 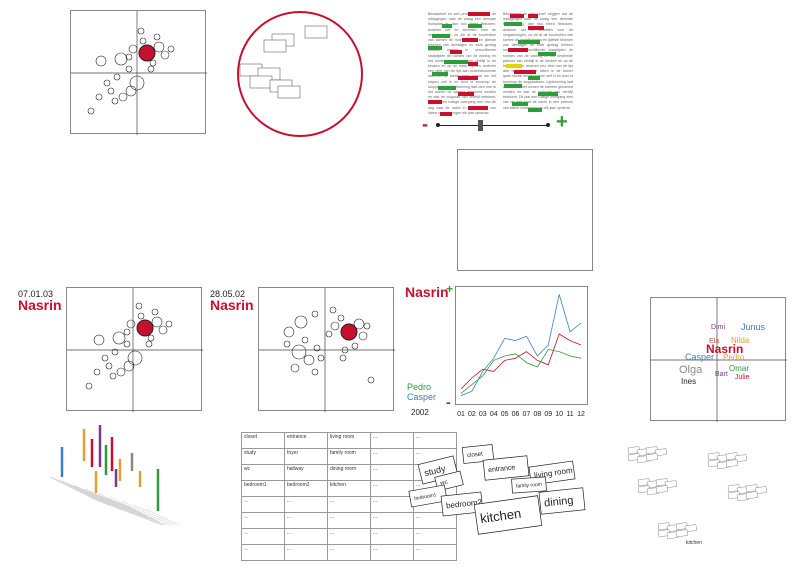 What do you see at coordinates (753, 327) in the screenshot?
I see `word-junus: Junus` at bounding box center [753, 327].